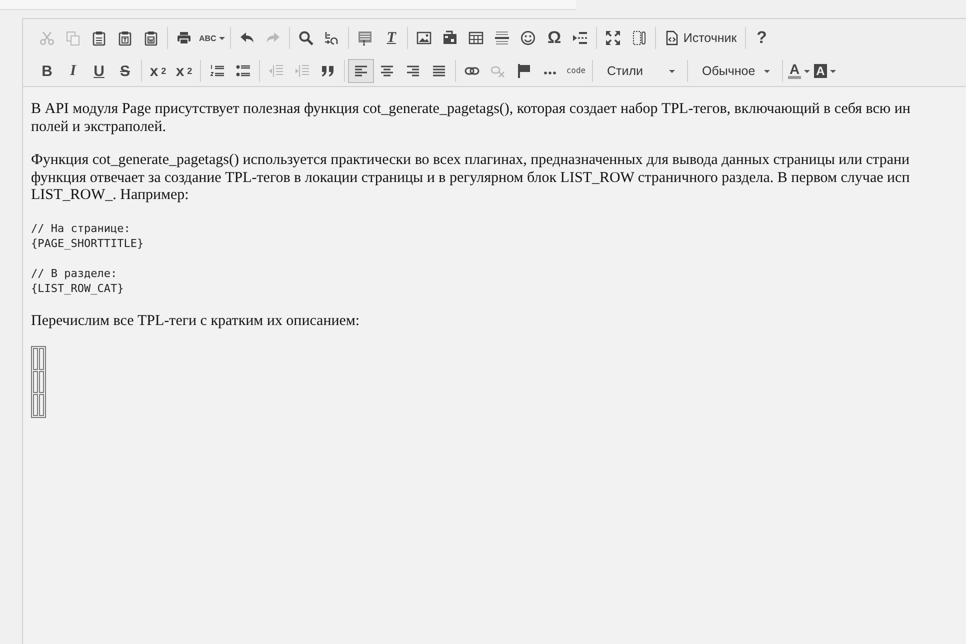 The image size is (966, 644). What do you see at coordinates (196, 321) in the screenshot?
I see `paragraph: Перечислим все TPL-теги с кратким их описанием:` at bounding box center [196, 321].